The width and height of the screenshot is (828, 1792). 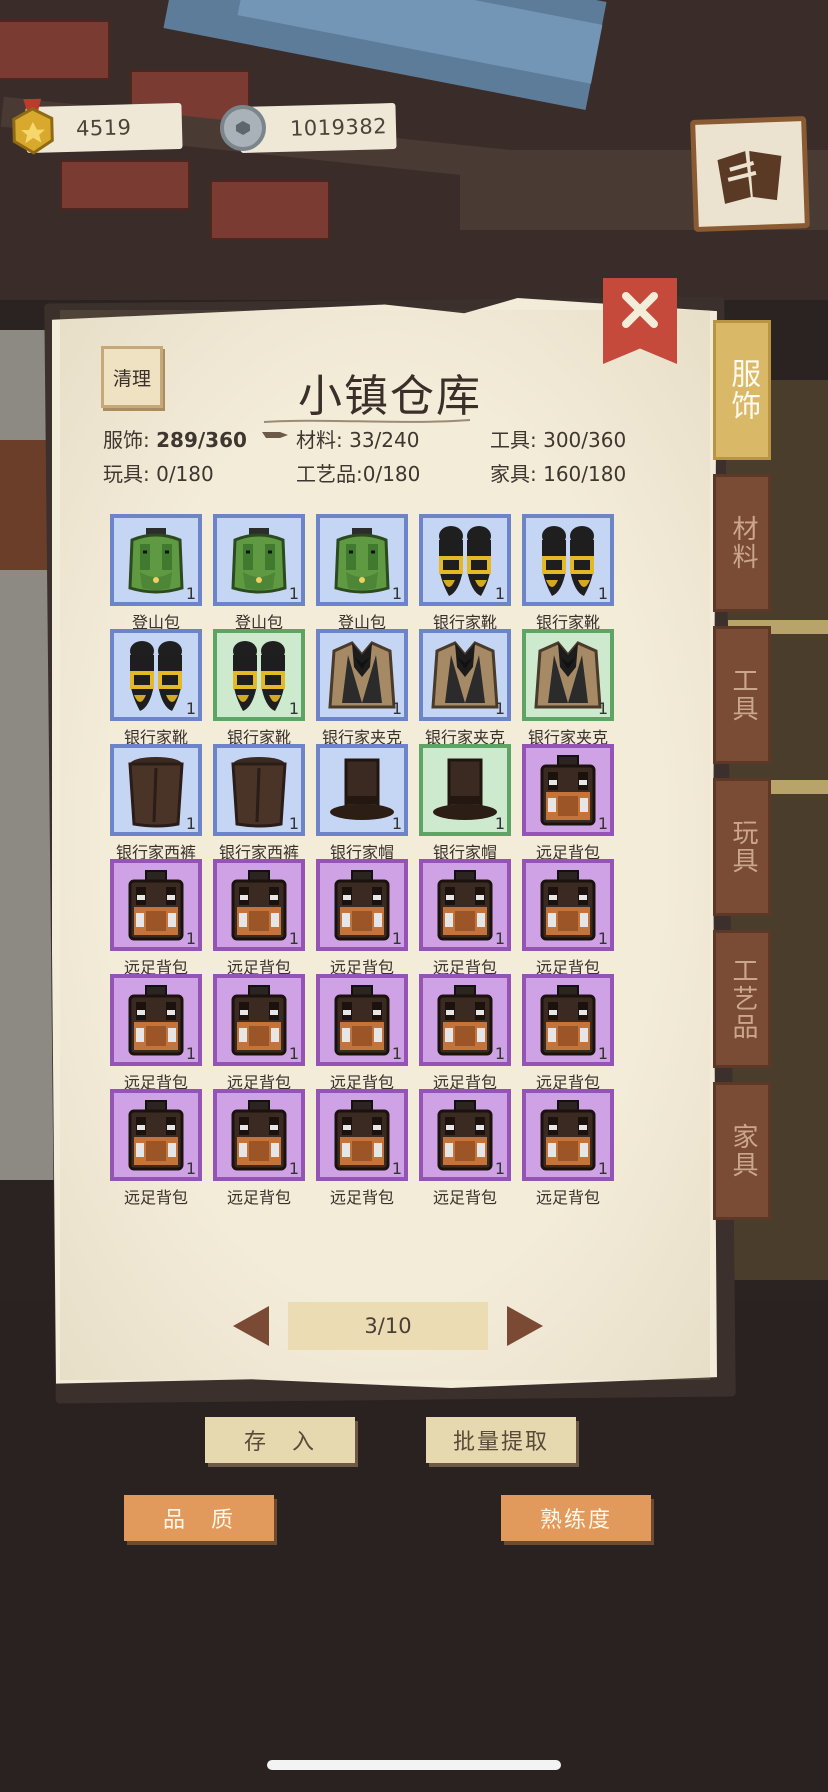 What do you see at coordinates (501, 1440) in the screenshot?
I see `batch-withdraw-button: 批量提取` at bounding box center [501, 1440].